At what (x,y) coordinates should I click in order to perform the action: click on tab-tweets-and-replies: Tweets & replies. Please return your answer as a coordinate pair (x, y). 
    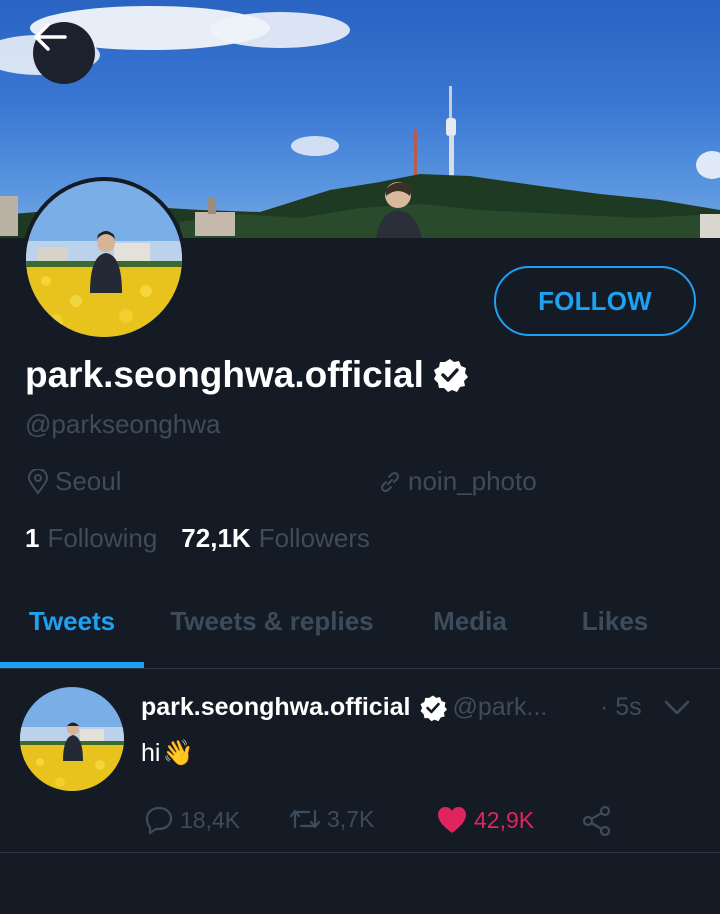
    Looking at the image, I should click on (272, 639).